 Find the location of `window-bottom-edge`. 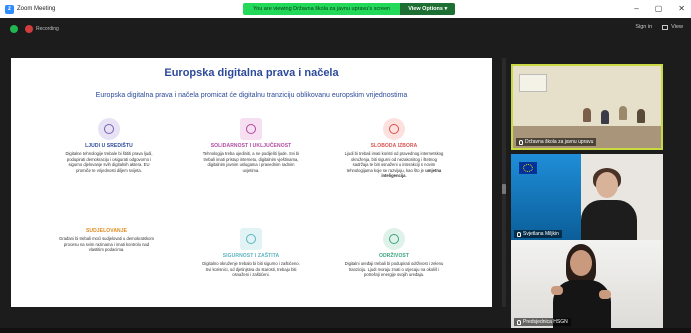

window-bottom-edge is located at coordinates (345, 330).